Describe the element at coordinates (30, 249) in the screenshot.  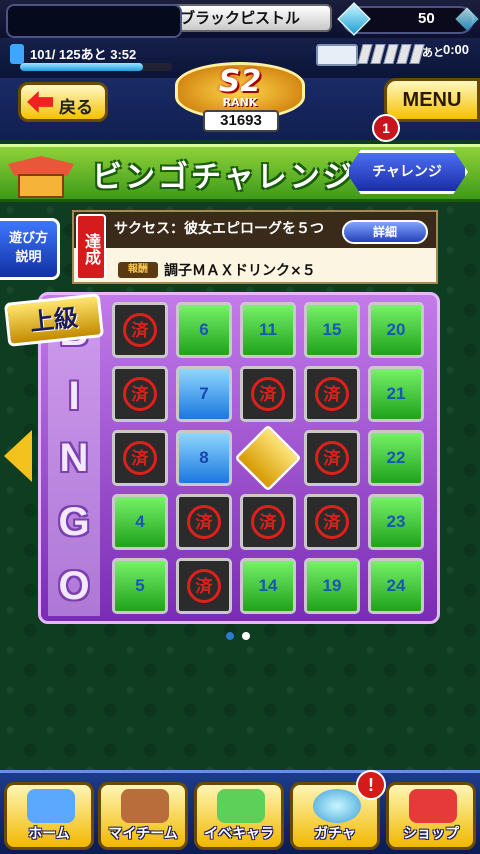
I see `howto-button: 遊び方 説明` at that location.